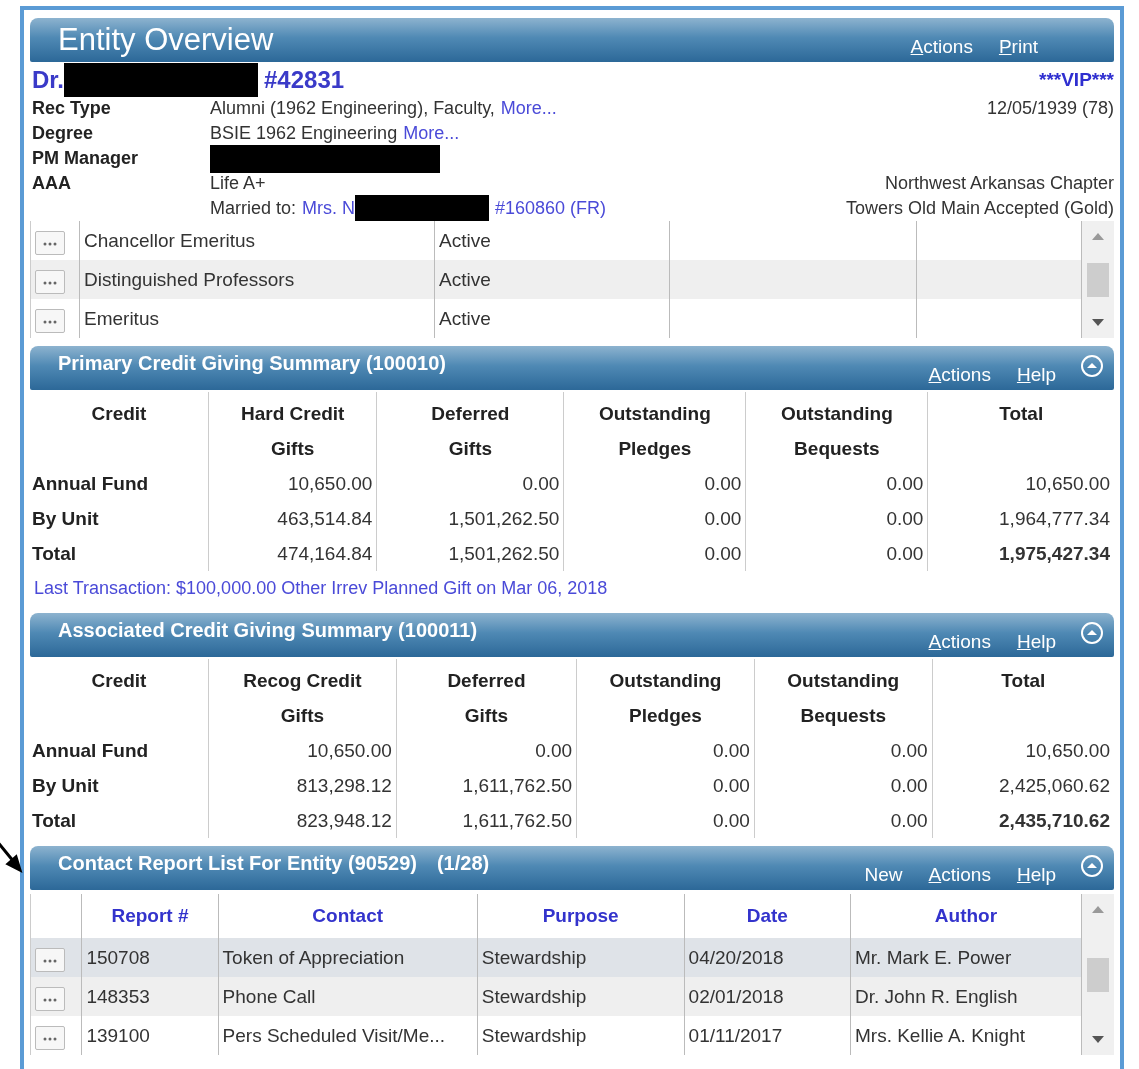  I want to click on column-header: Contact, so click(348, 915).